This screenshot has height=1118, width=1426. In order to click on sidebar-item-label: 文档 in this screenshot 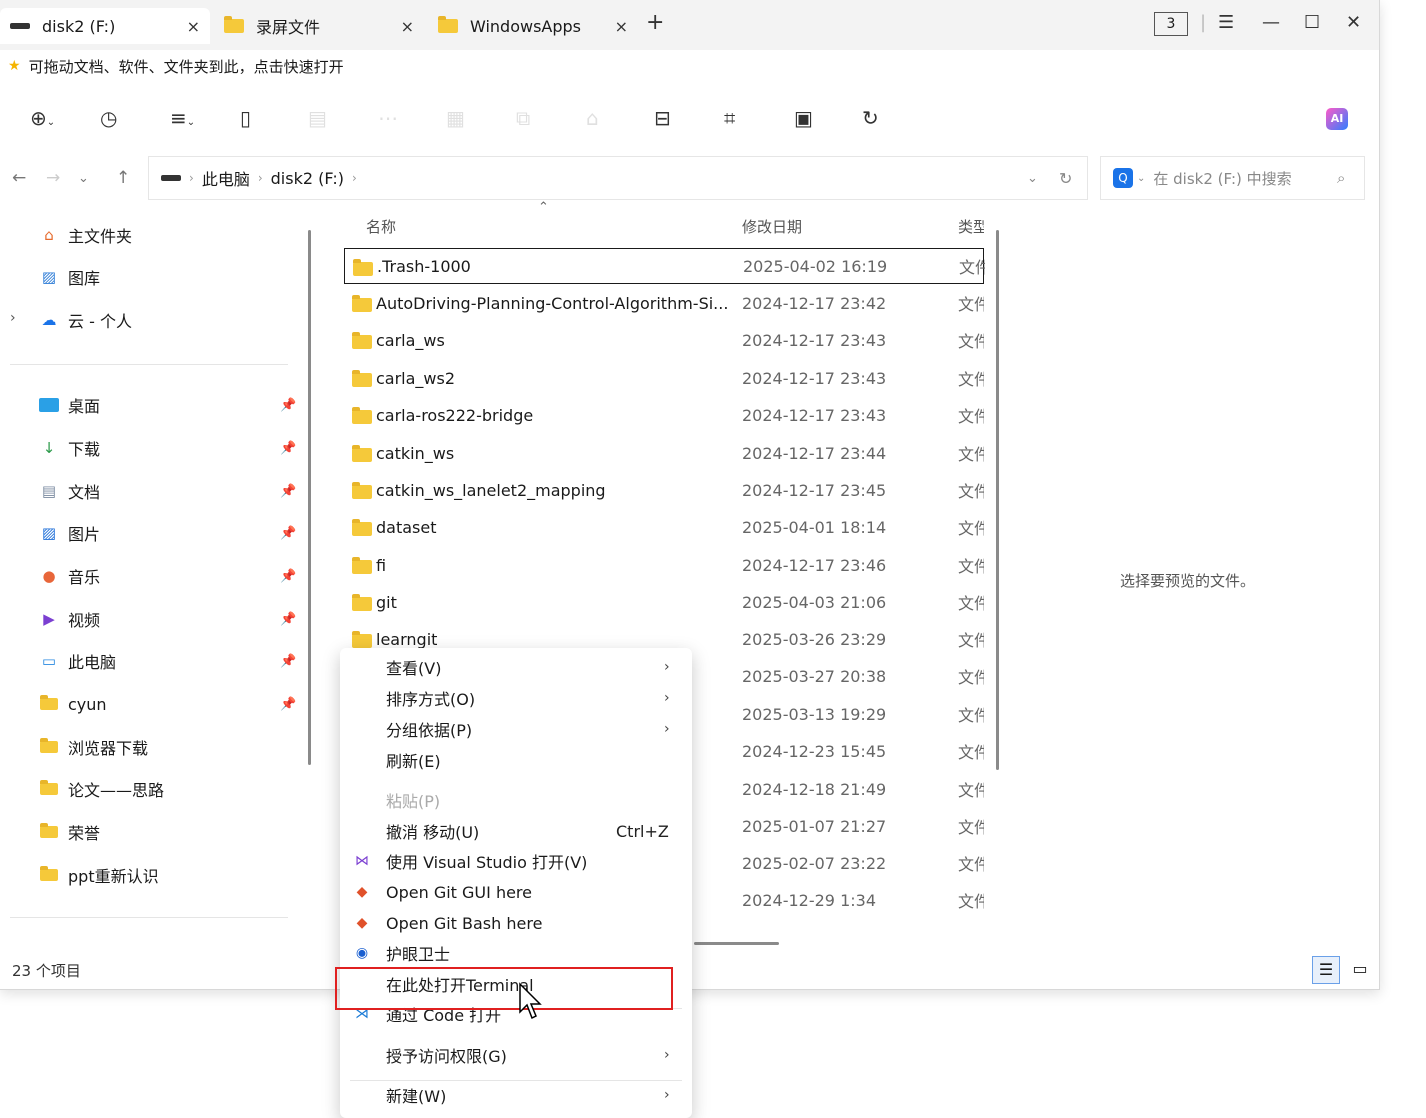, I will do `click(84, 492)`.